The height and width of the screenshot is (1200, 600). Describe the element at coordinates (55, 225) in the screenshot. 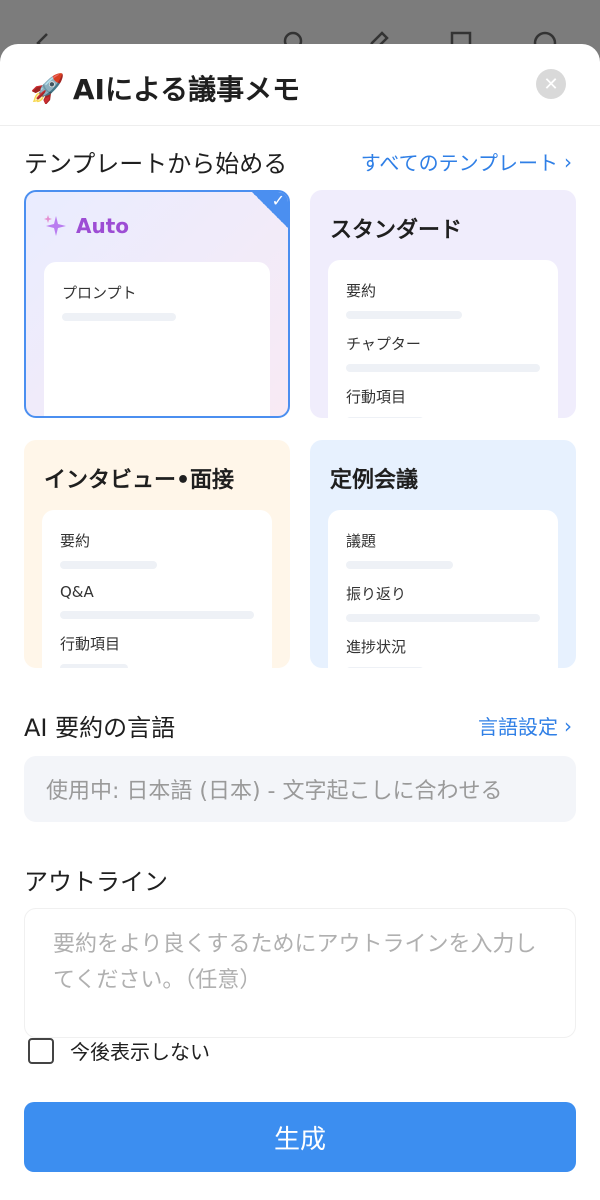

I see `sparkle-icon` at that location.